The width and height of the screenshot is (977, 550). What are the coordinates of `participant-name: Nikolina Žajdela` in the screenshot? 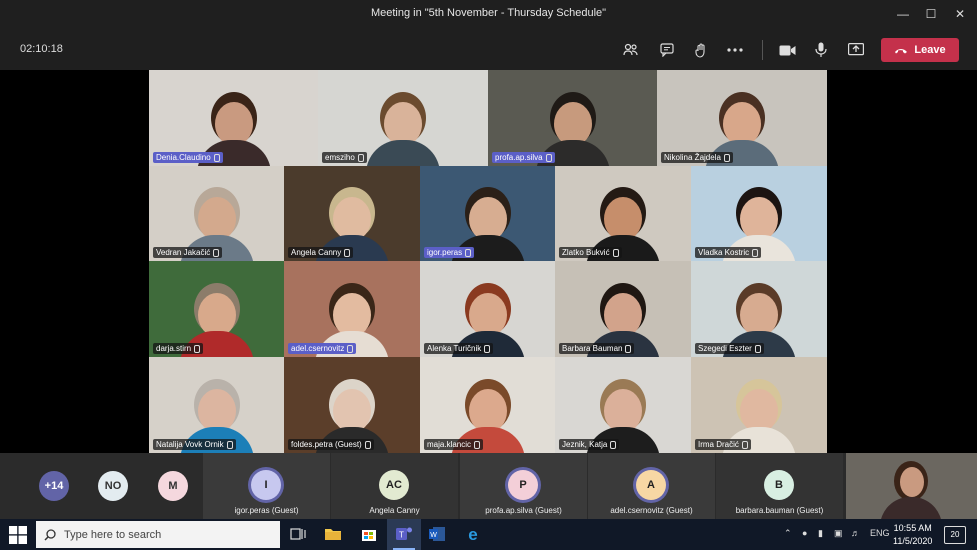 It's located at (692, 157).